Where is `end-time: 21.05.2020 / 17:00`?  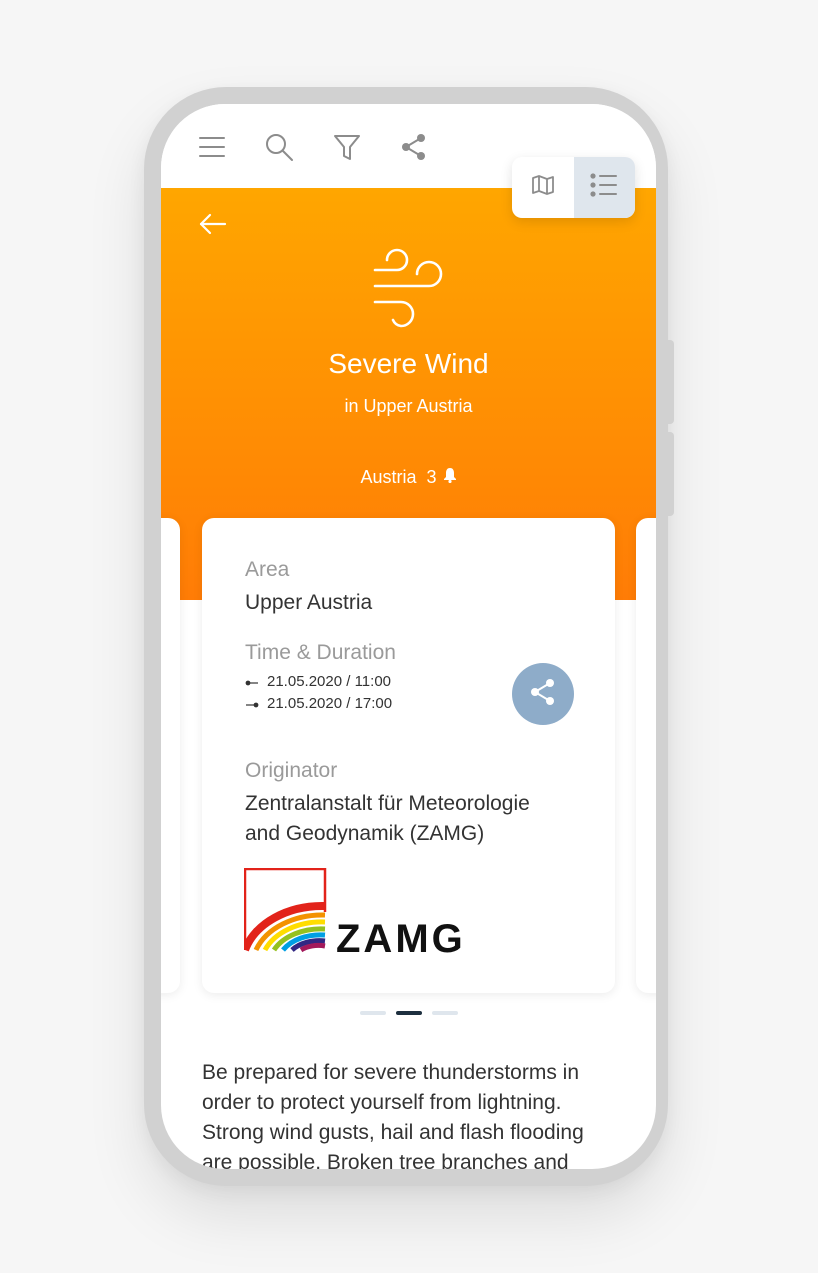
end-time: 21.05.2020 / 17:00 is located at coordinates (318, 703).